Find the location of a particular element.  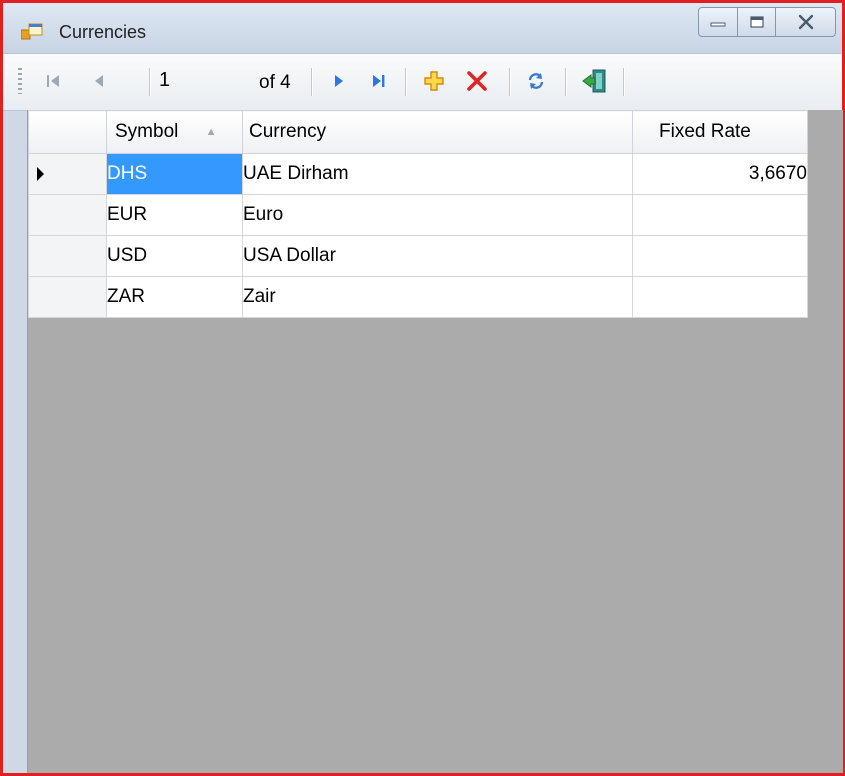

delete-icon is located at coordinates (477, 81).